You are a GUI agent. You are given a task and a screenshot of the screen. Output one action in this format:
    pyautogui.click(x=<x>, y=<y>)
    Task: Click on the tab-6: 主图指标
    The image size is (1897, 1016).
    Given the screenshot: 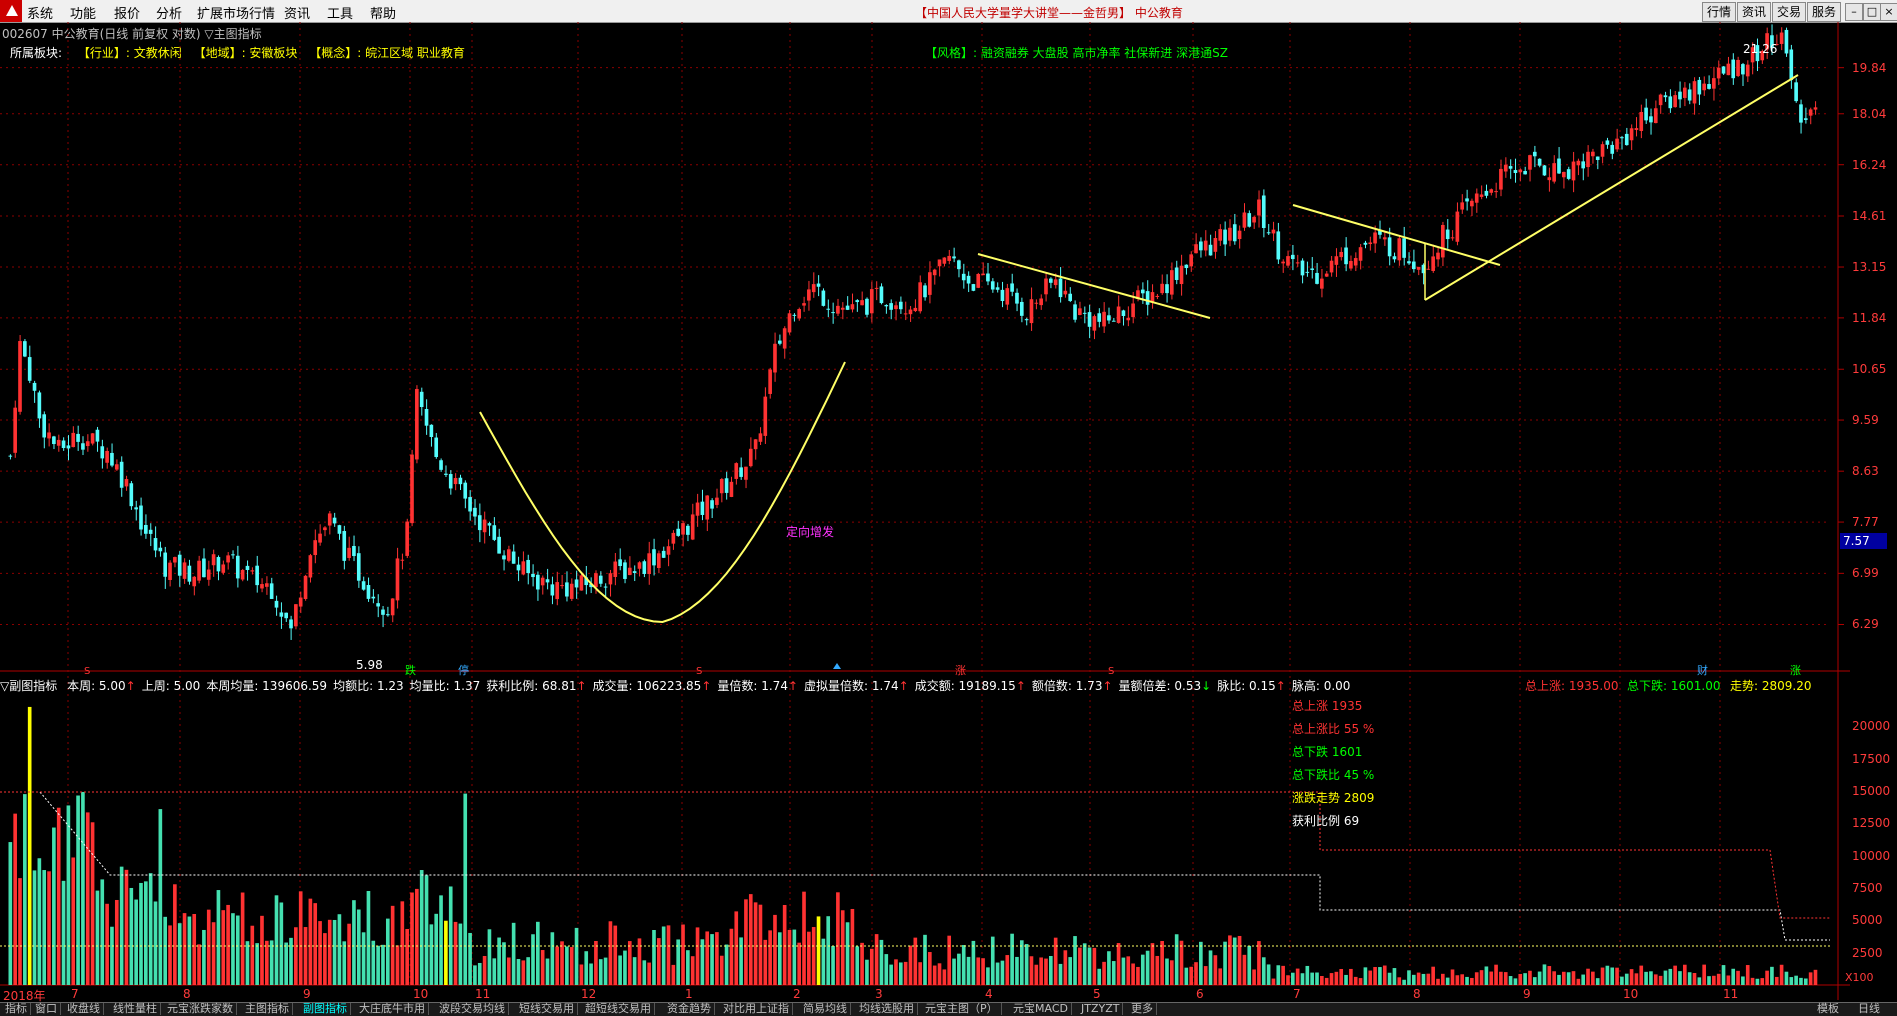 What is the action you would take?
    pyautogui.click(x=267, y=1009)
    